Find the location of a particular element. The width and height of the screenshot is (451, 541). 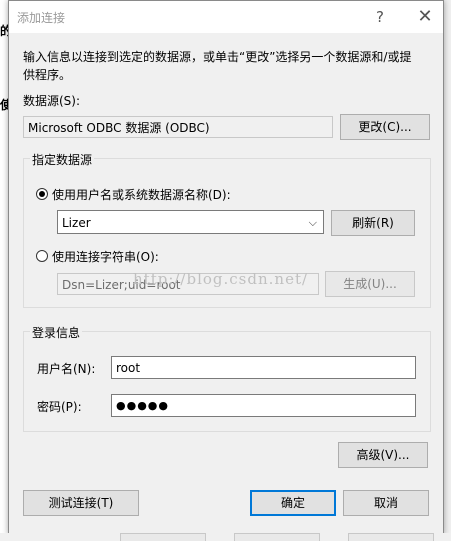

title-bar: 添加连接 ? ✕ is located at coordinates (226, 17).